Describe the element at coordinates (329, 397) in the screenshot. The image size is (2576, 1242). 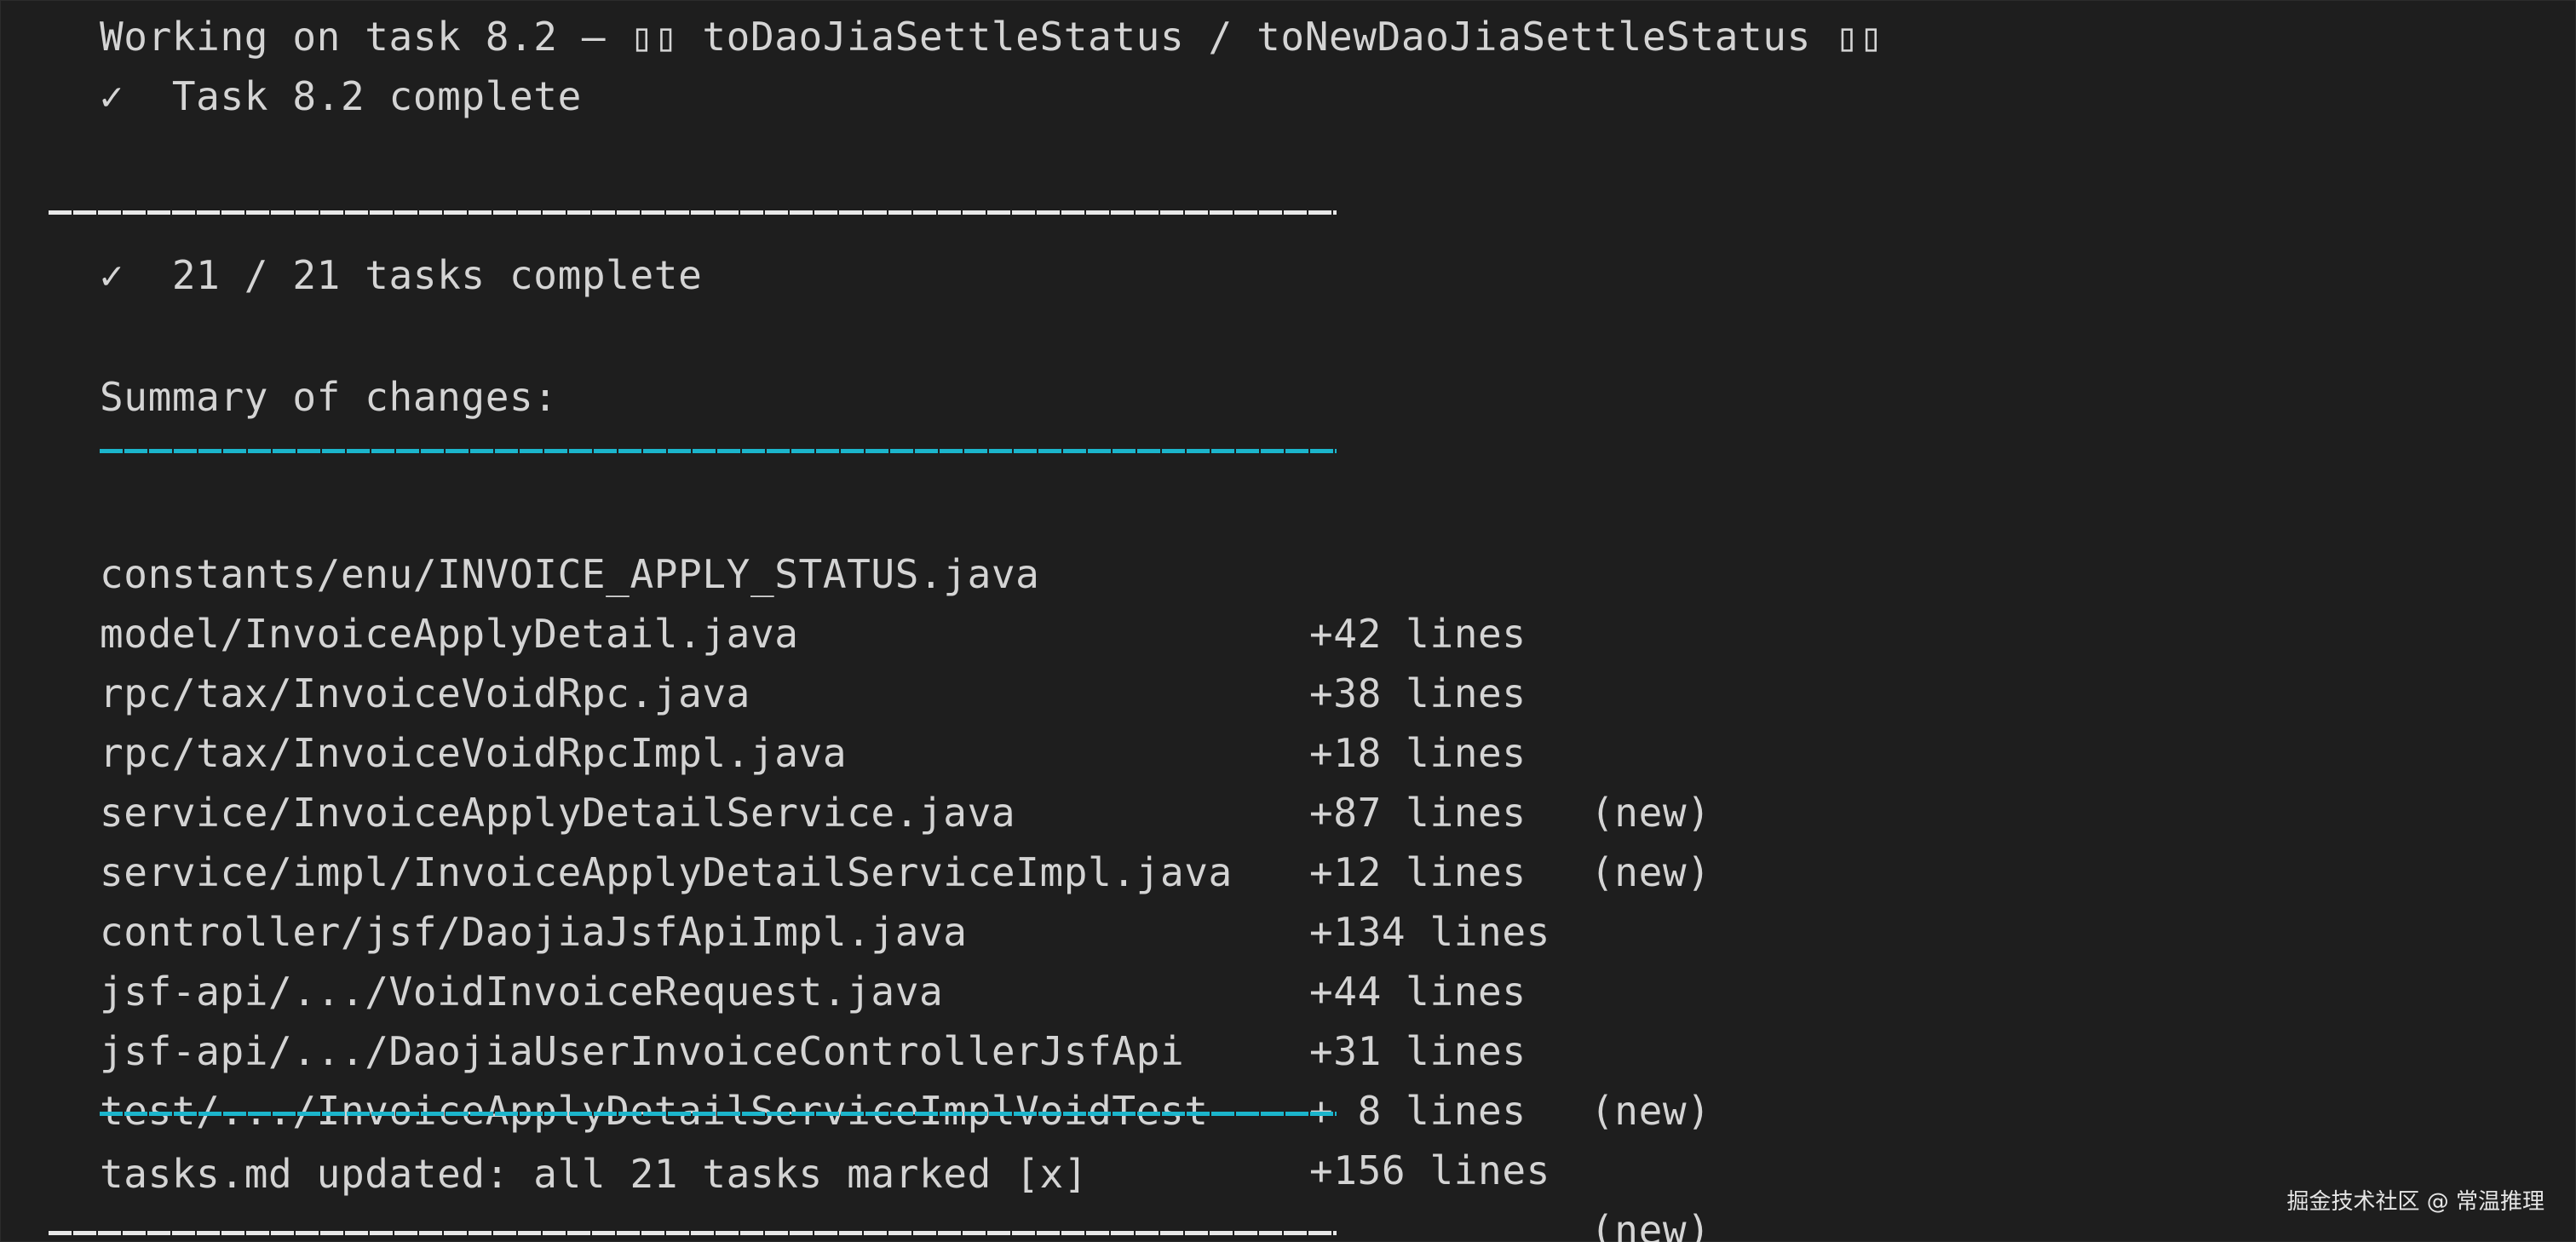
I see `summary-heading: Summary of changes:` at that location.